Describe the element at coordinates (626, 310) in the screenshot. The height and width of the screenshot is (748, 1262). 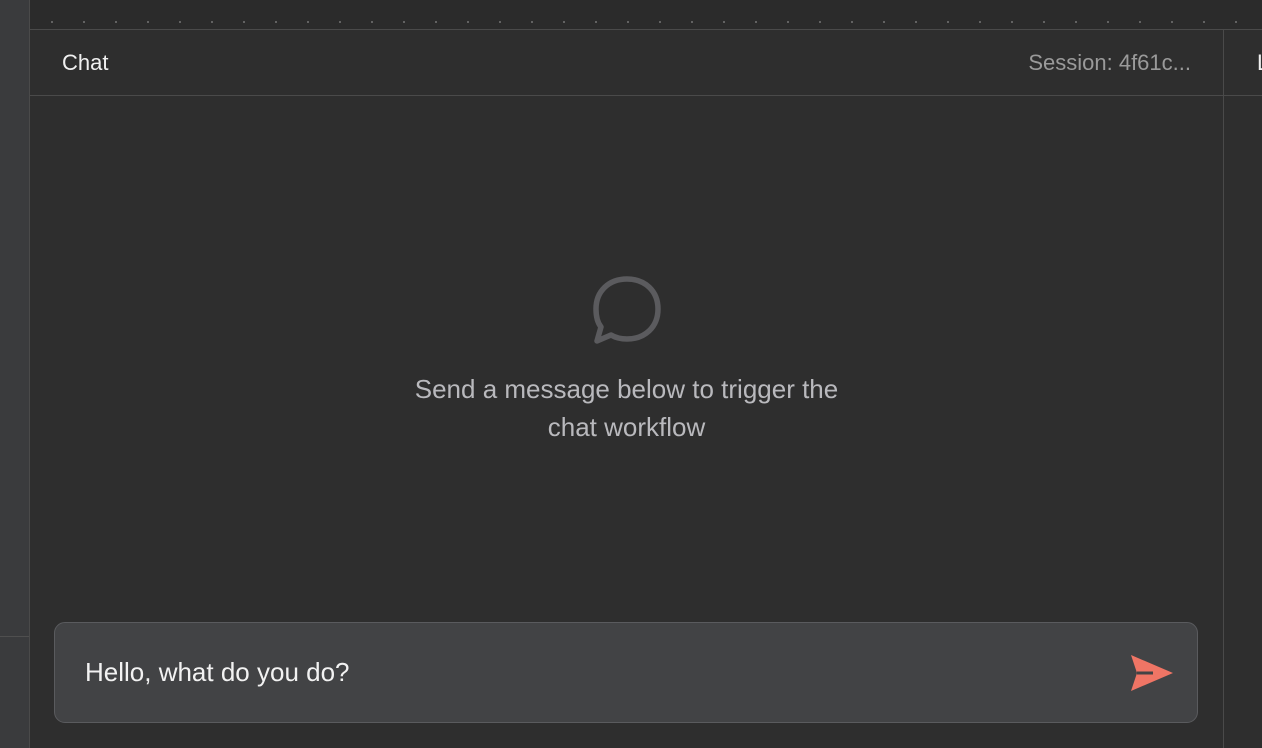
I see `chat-bubble-icon` at that location.